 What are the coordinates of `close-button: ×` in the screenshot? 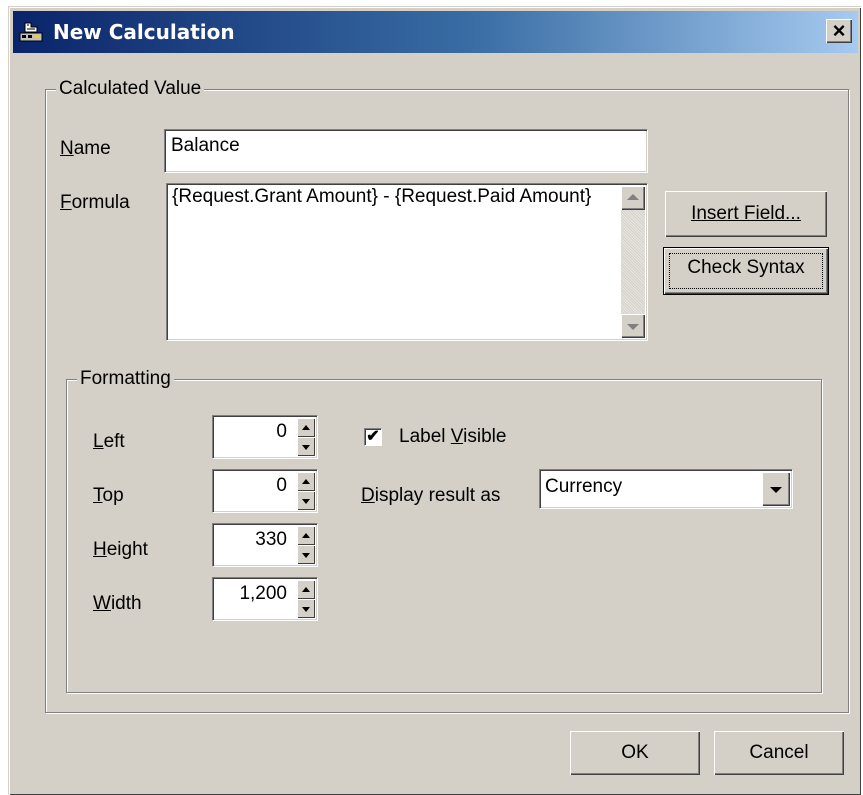 It's located at (839, 31).